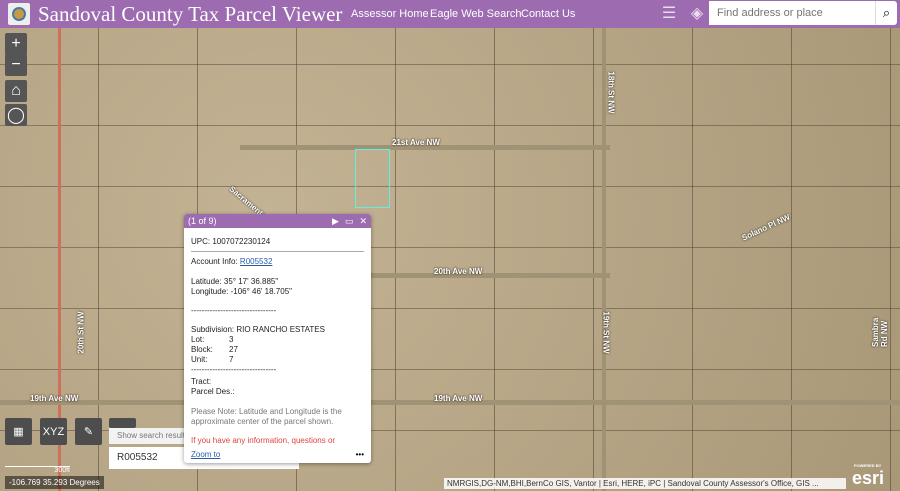 The width and height of the screenshot is (900, 491). What do you see at coordinates (360, 454) in the screenshot?
I see `more-actions-icon: •••` at bounding box center [360, 454].